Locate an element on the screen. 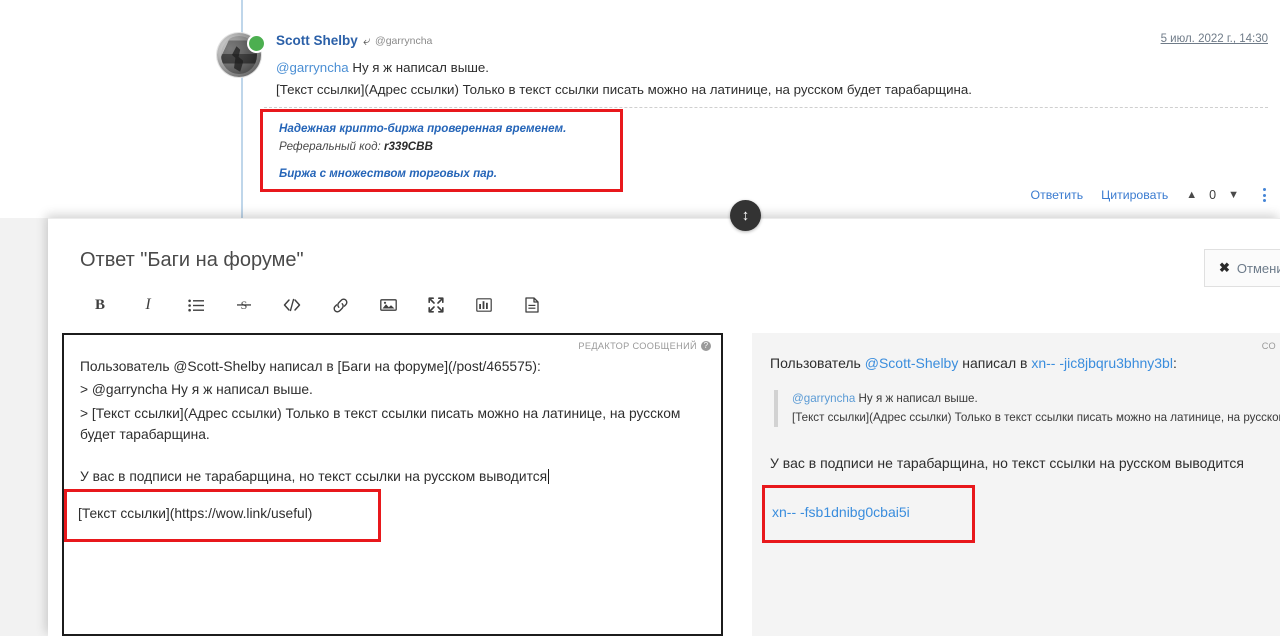 Image resolution: width=1280 pixels, height=636 pixels. post-action-bar: Ответить Цитировать ▲ 0 ▼ is located at coordinates (1151, 195).